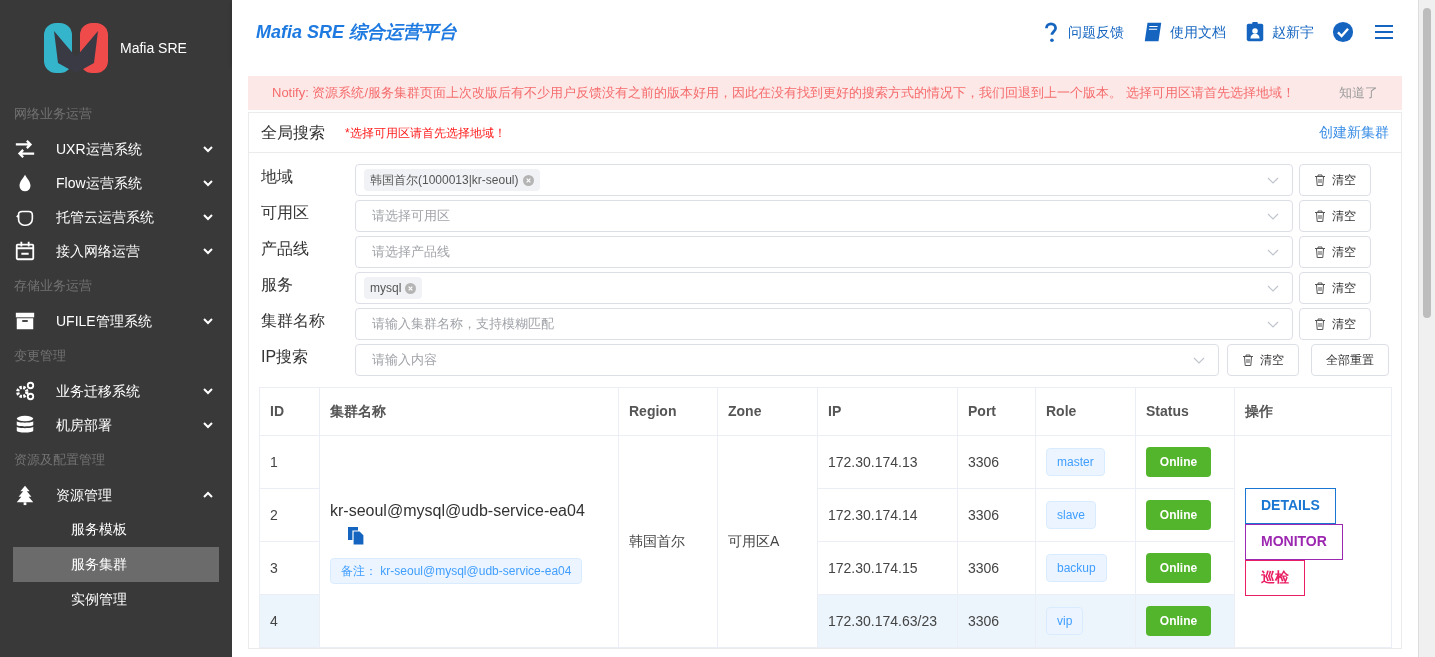 Image resolution: width=1435 pixels, height=657 pixels. Describe the element at coordinates (98, 391) in the screenshot. I see `menu-label: 业务迁移系统` at that location.